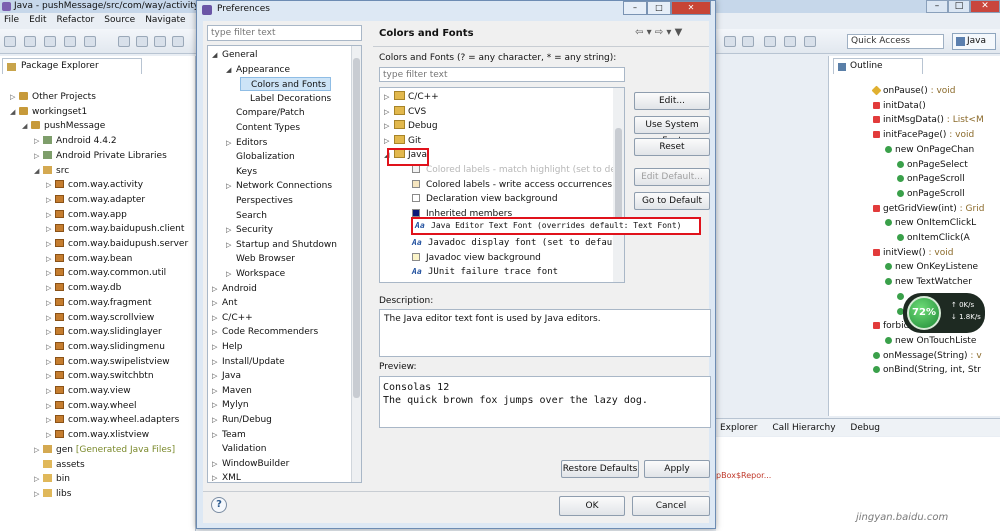 This screenshot has height=531, width=1000. I want to click on split-sash, so click(368, 256).